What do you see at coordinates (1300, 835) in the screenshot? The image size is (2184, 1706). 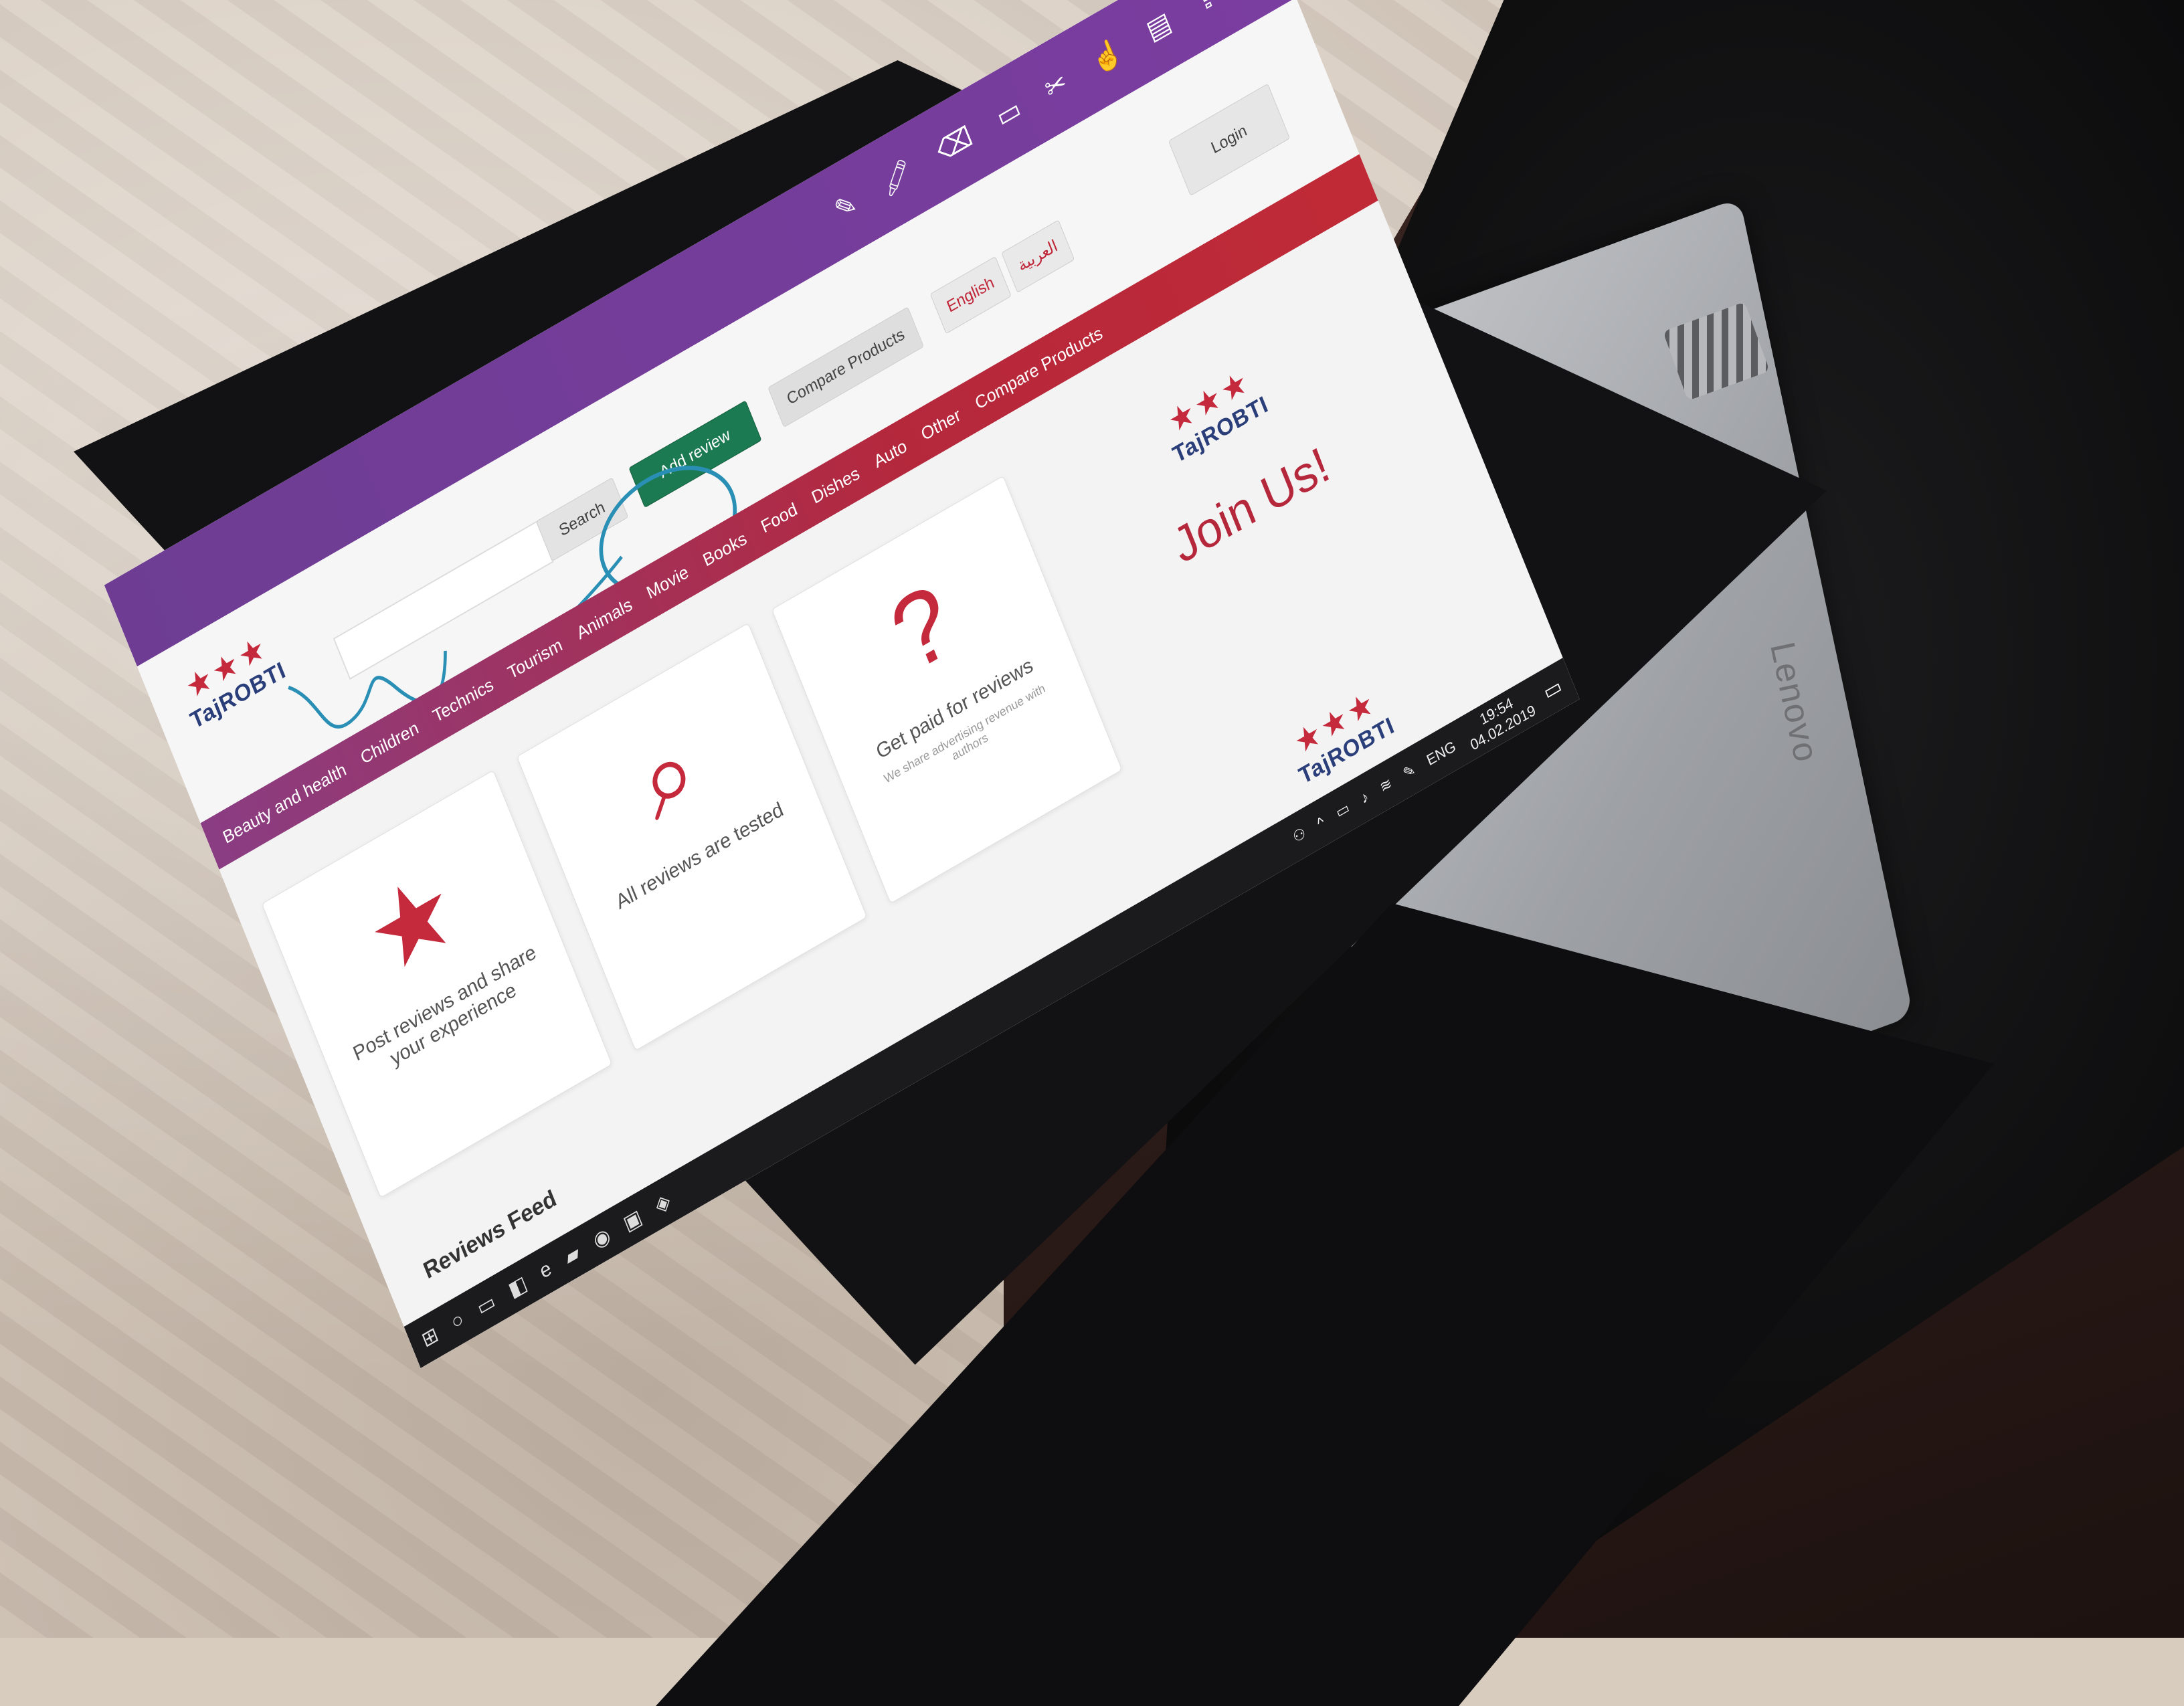 I see `people-icon: ⚇` at bounding box center [1300, 835].